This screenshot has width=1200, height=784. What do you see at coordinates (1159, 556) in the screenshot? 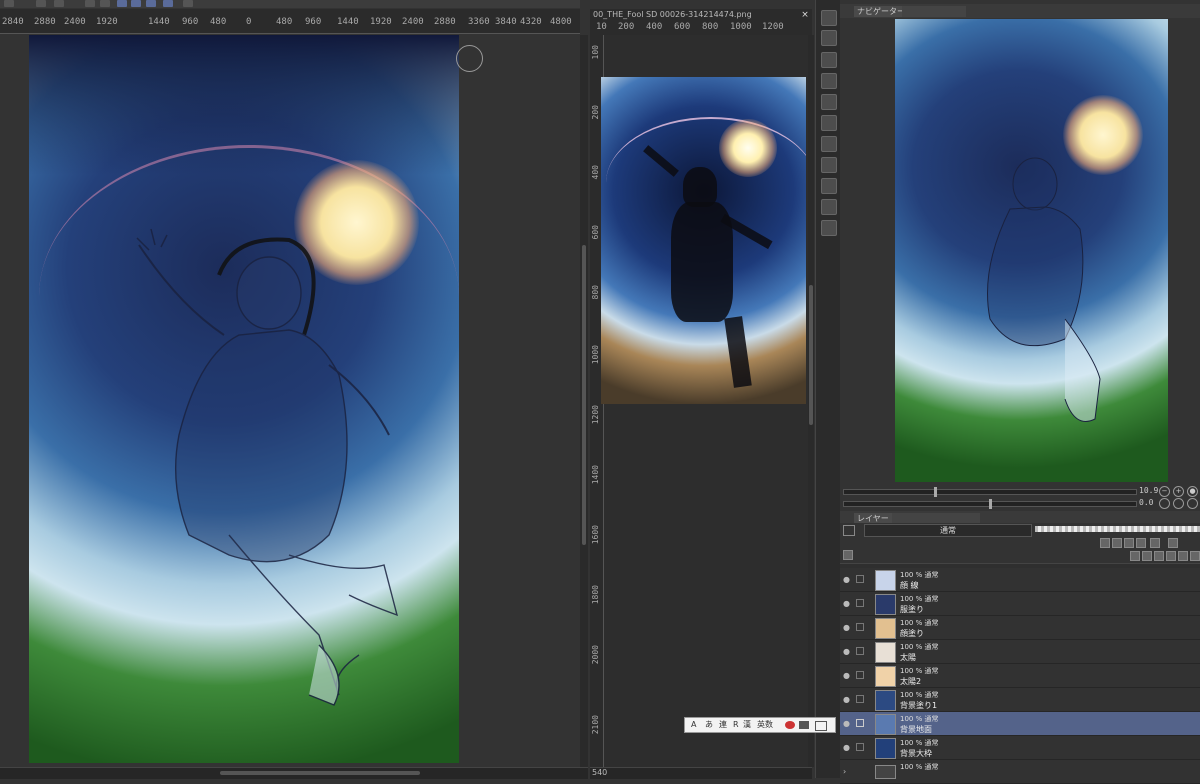
I see `new-folder-icon` at bounding box center [1159, 556].